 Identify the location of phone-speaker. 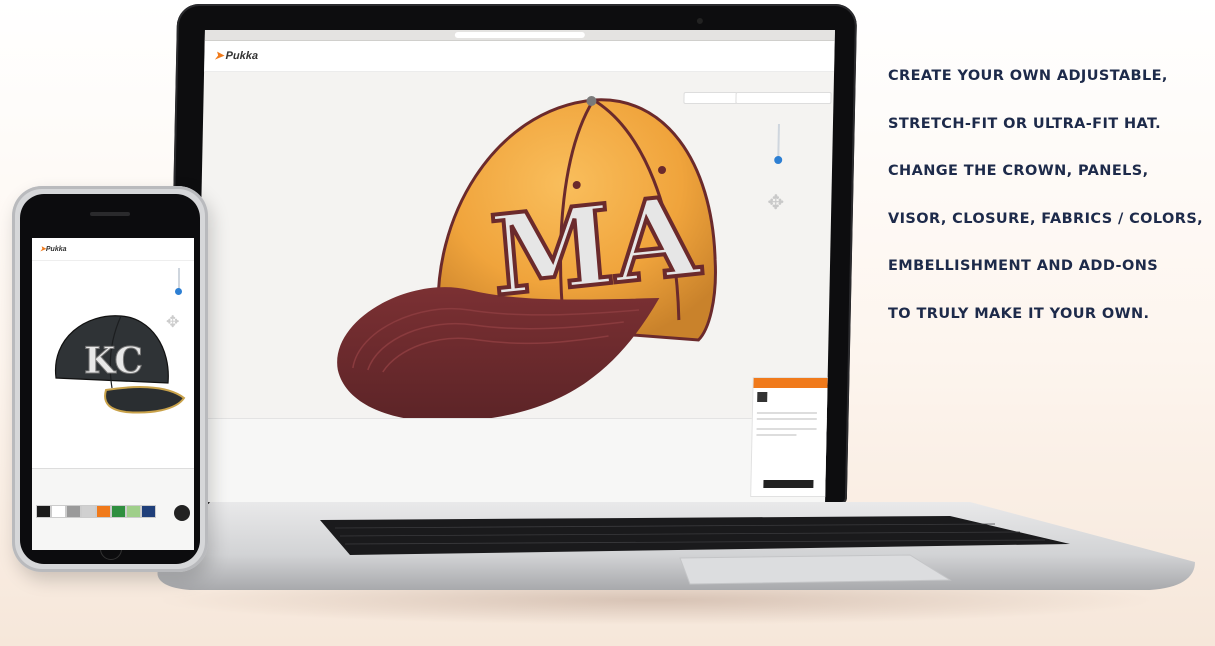
(110, 214).